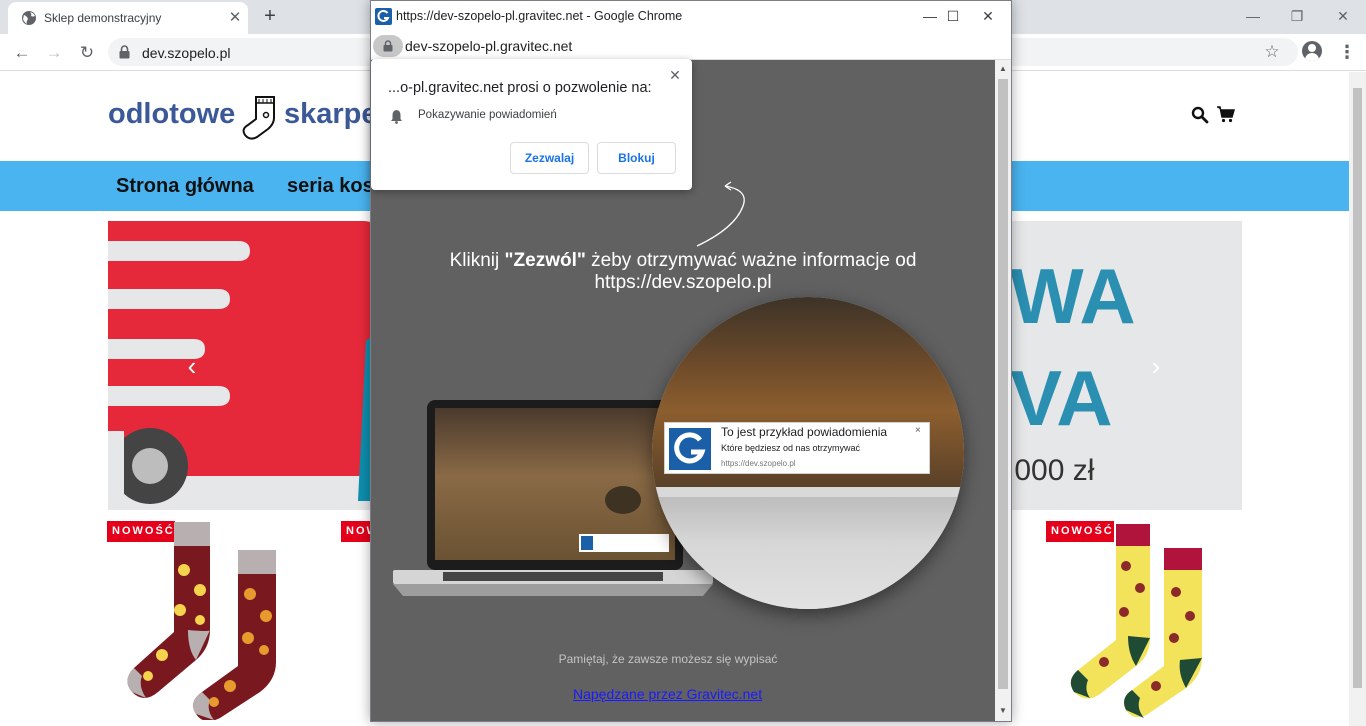 The image size is (1366, 726). I want to click on gravitec-favicon-icon, so click(383, 16).